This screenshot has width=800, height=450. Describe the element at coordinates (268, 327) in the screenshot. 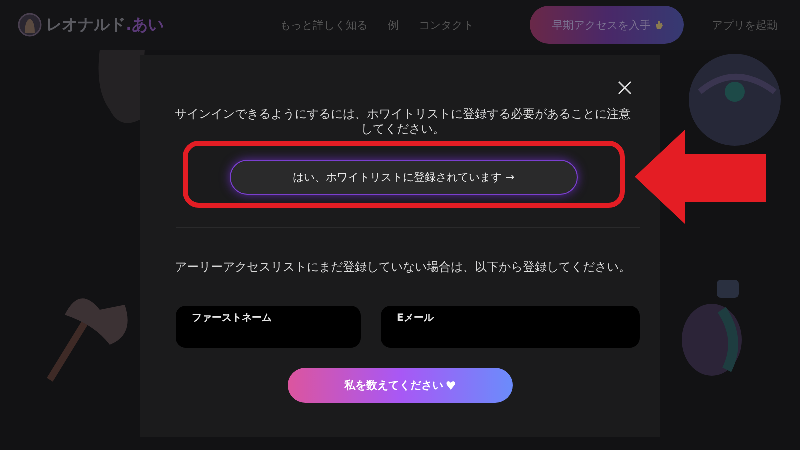

I see `input-field: ファーストネーム` at that location.